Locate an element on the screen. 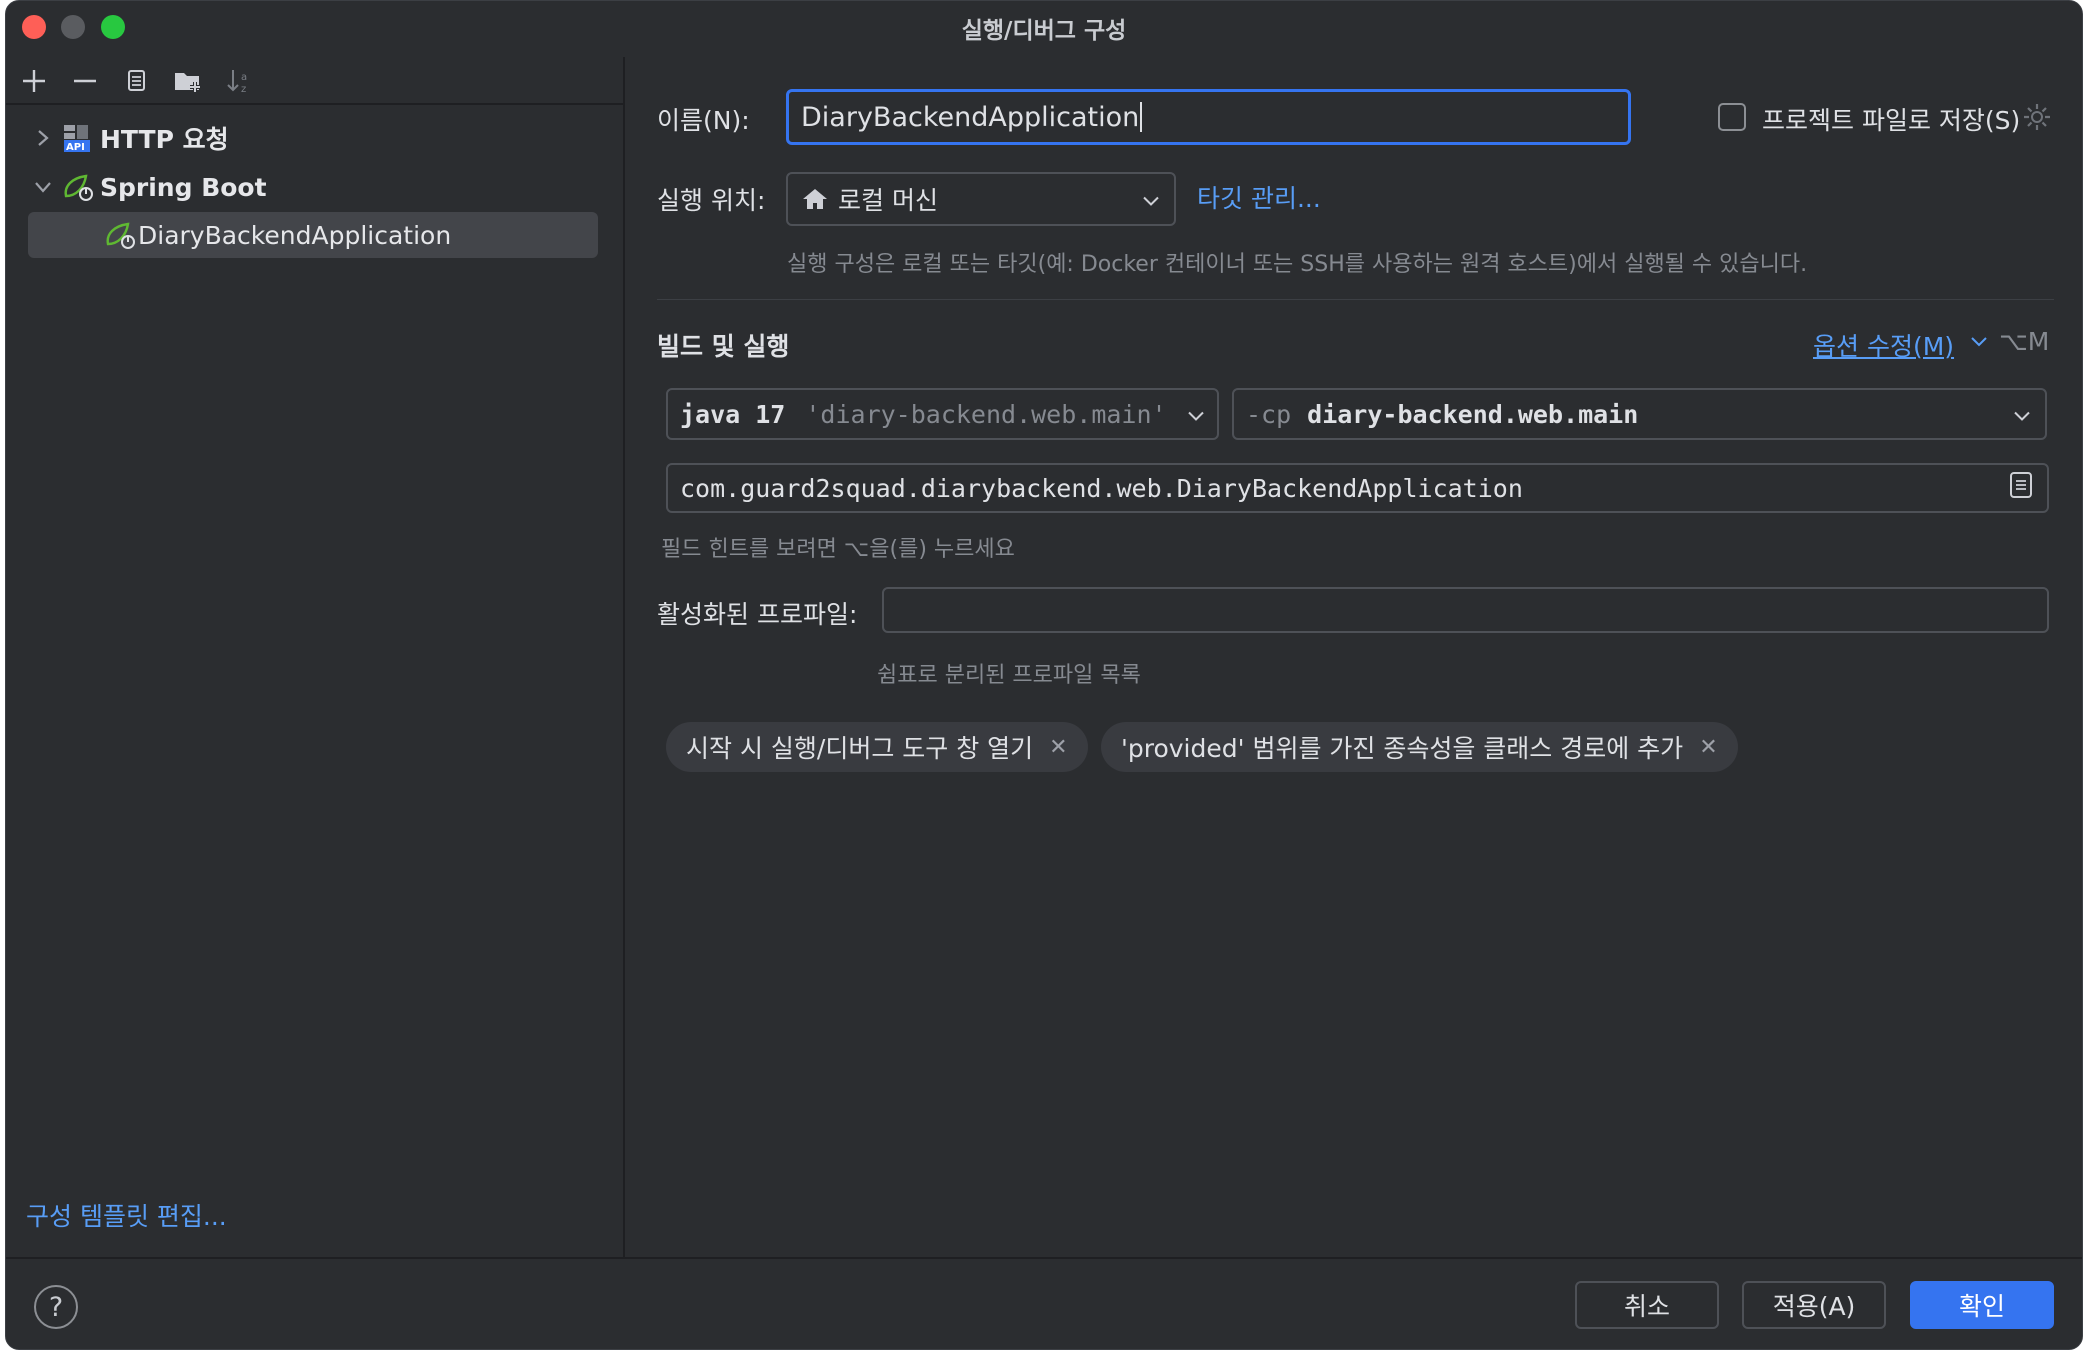 The image size is (2096, 1358). option-tag-provided-scope: 'provided' 범위를 가진 종속성을 클래스 경로에 추가 ✕ is located at coordinates (1419, 747).